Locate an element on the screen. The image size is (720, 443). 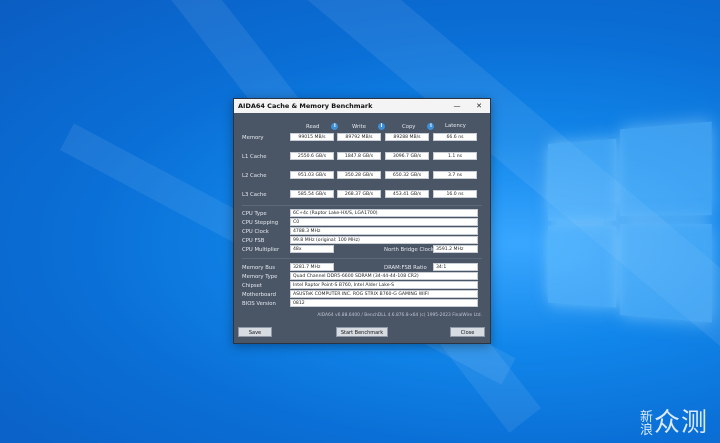
l2-copy-value: 650.32 GB/s is located at coordinates (407, 175).